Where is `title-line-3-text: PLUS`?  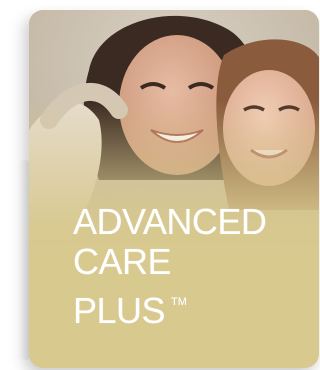
title-line-3-text: PLUS is located at coordinates (119, 310).